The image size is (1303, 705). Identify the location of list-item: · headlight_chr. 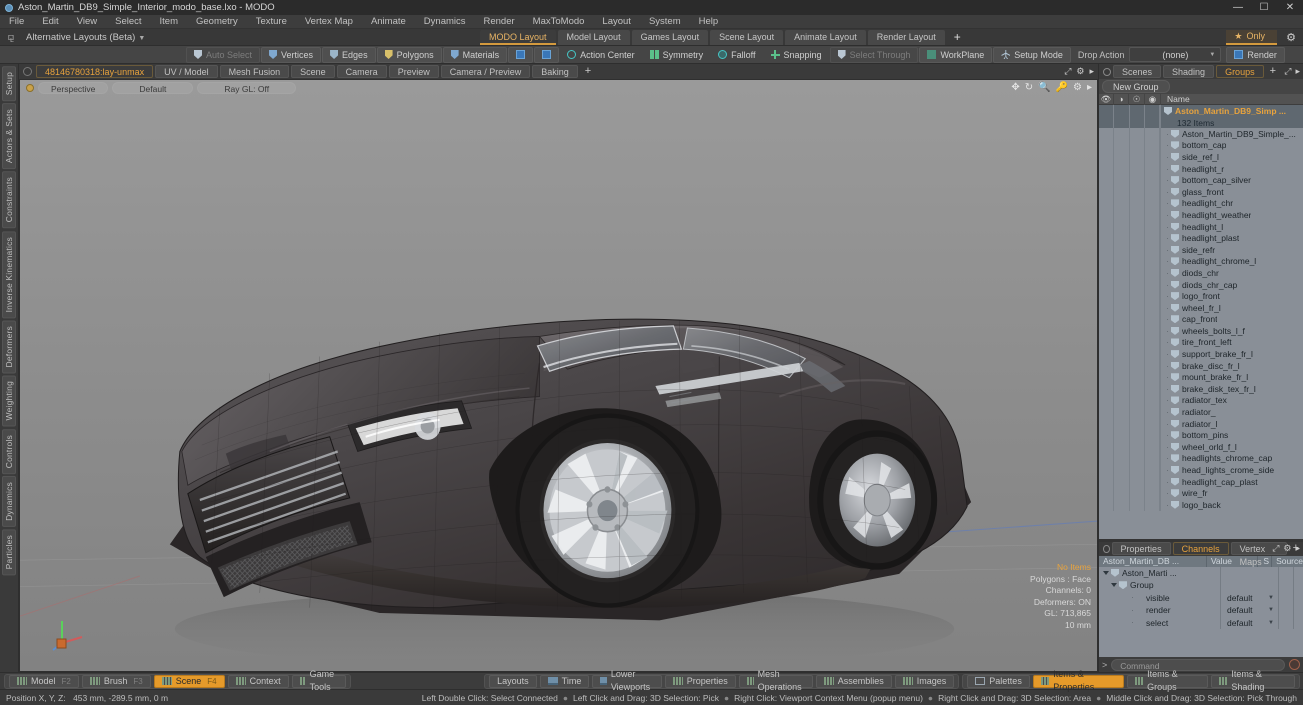
(1201, 203).